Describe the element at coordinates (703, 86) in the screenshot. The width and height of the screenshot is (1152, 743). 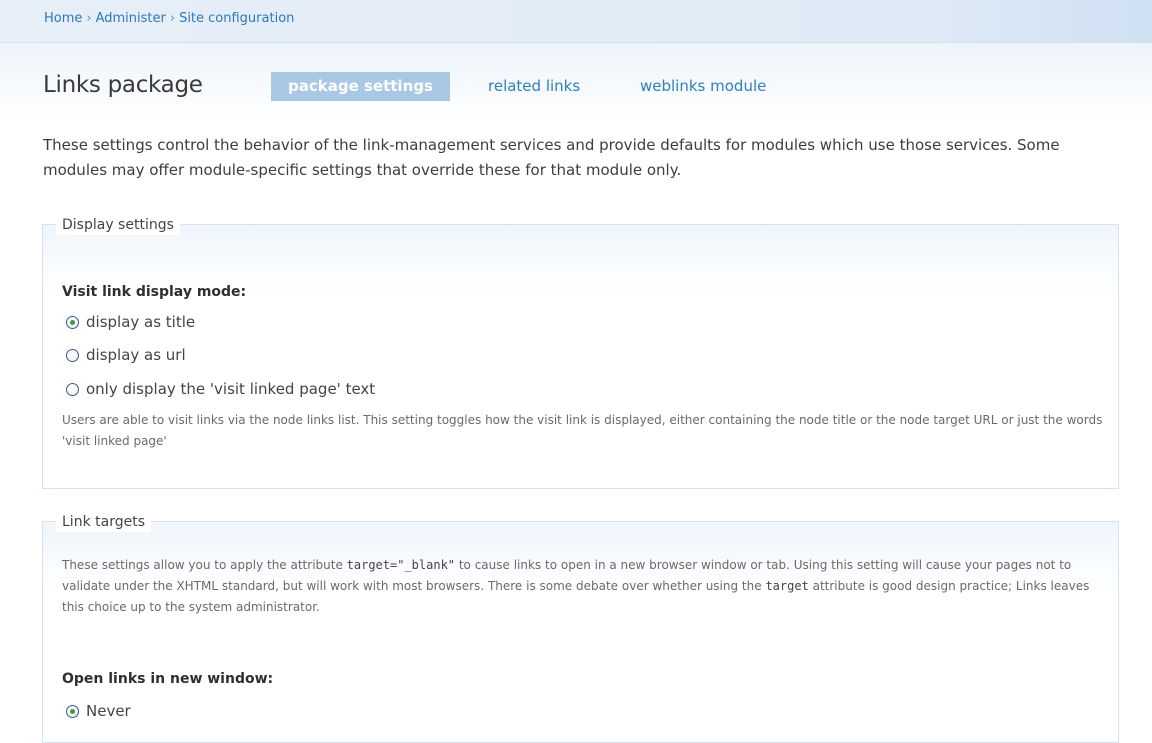
I see `tab-weblinks-module: weblinks module` at that location.